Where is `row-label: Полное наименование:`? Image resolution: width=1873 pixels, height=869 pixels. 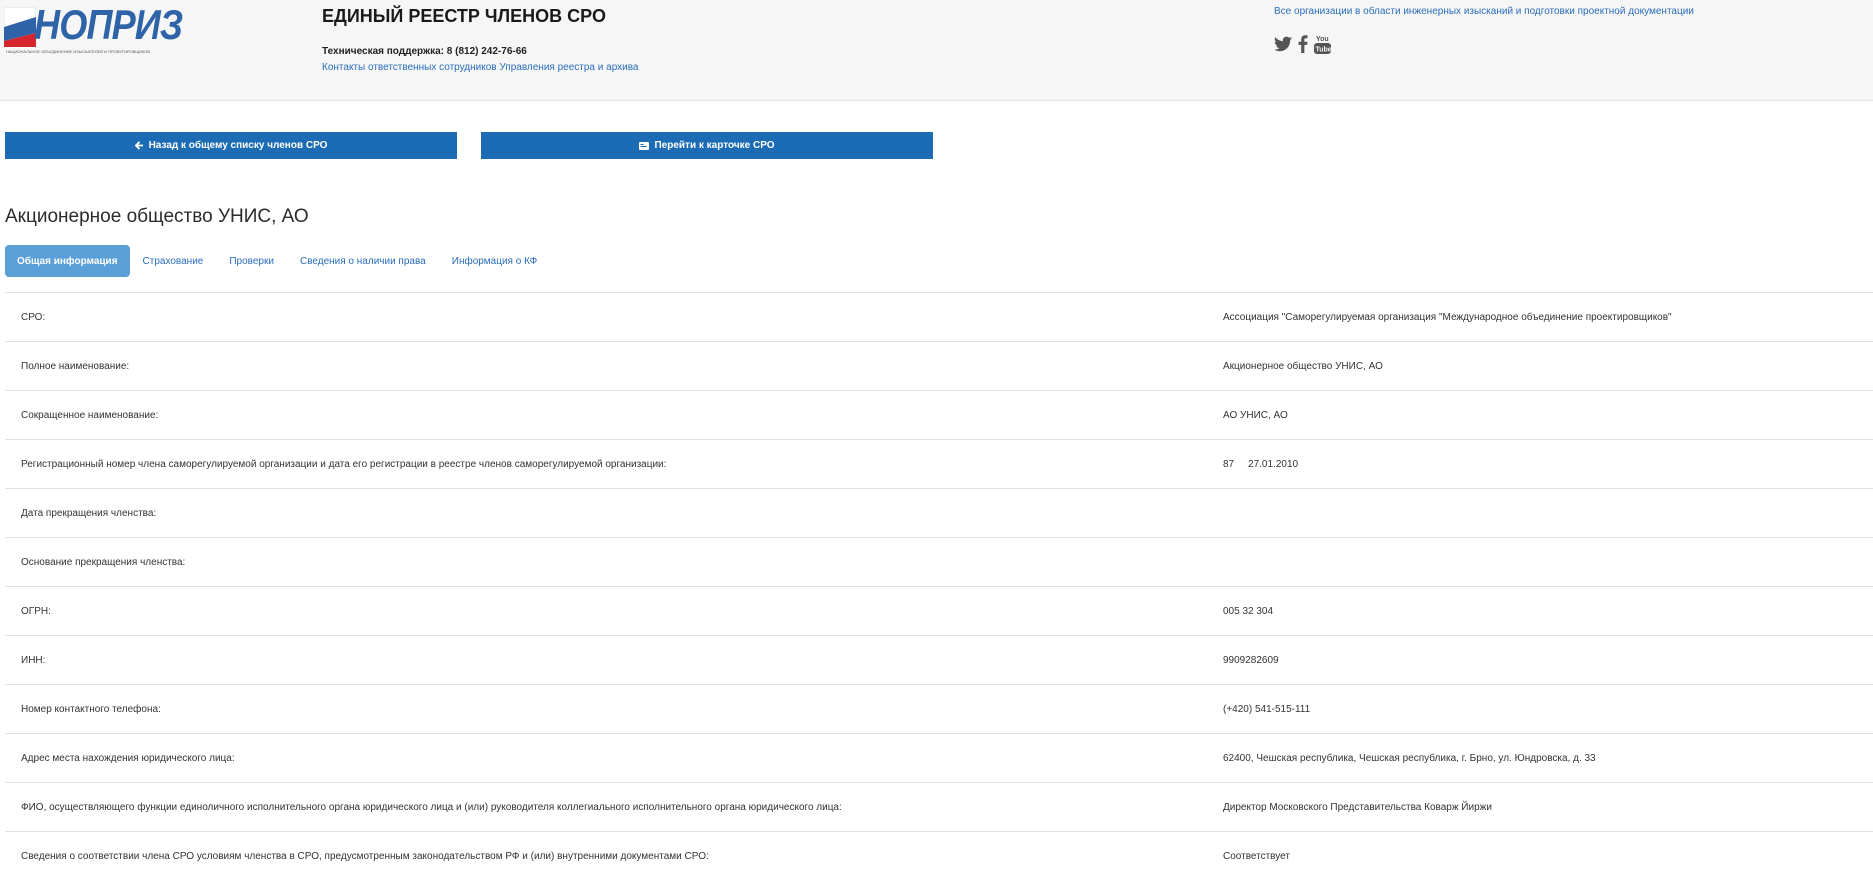
row-label: Полное наименование: is located at coordinates (75, 366).